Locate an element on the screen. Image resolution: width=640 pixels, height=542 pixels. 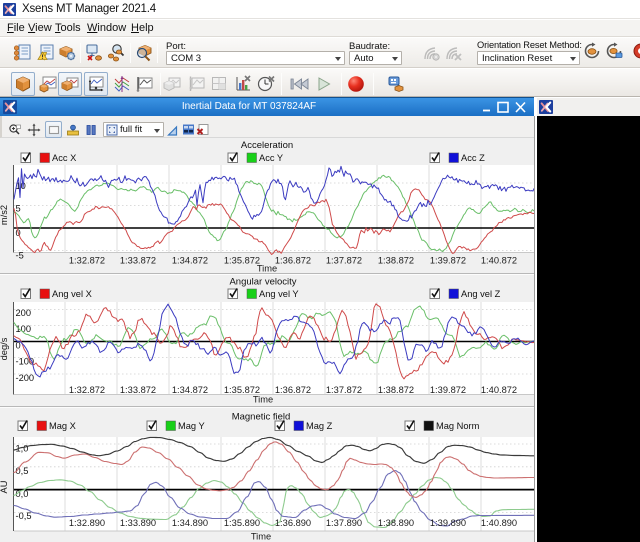
svg-text: 1:39.890 is located at coordinates (448, 523).